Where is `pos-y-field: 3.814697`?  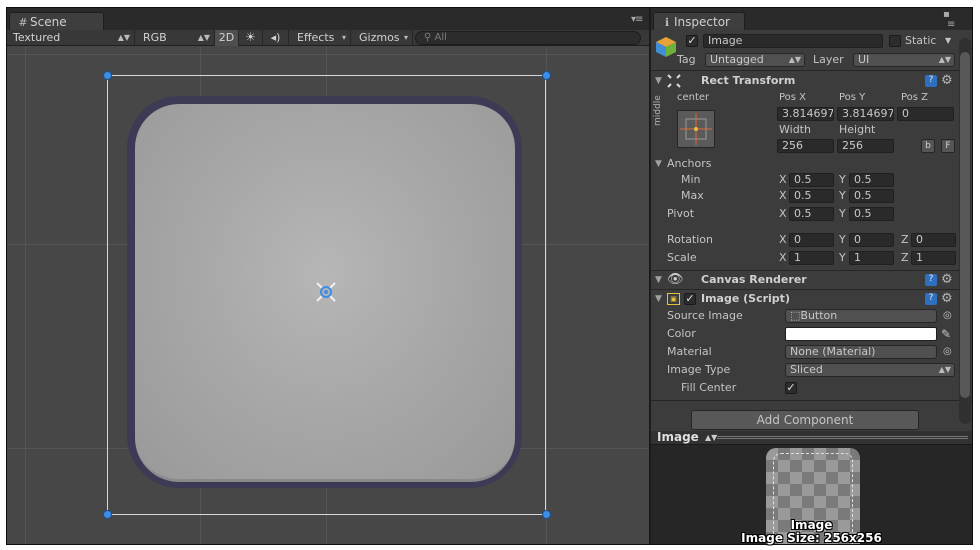 pos-y-field: 3.814697 is located at coordinates (865, 114).